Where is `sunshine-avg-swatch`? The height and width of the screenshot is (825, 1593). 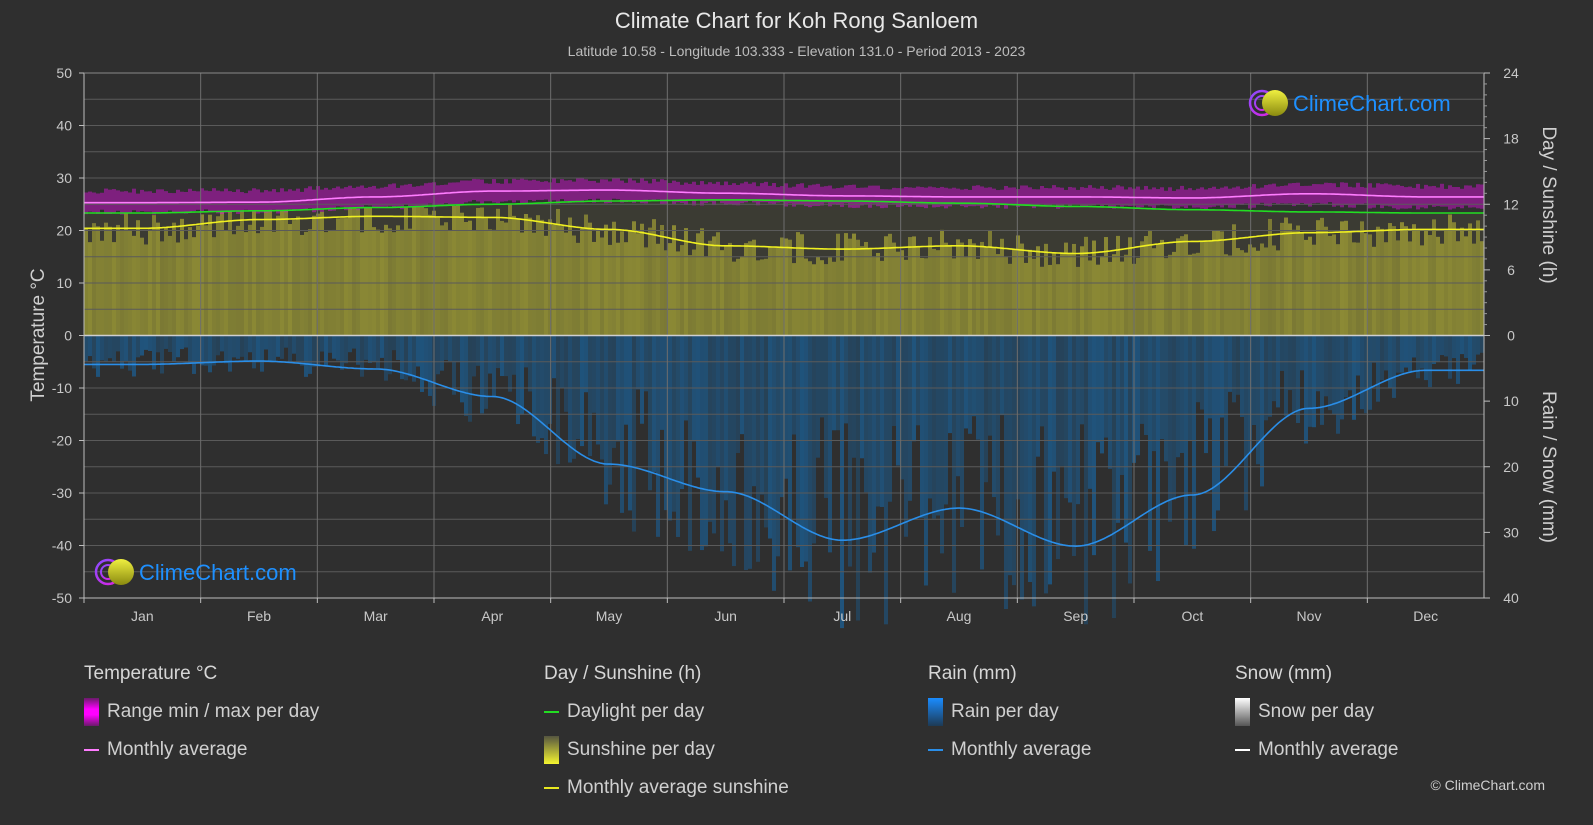
sunshine-avg-swatch is located at coordinates (551, 788).